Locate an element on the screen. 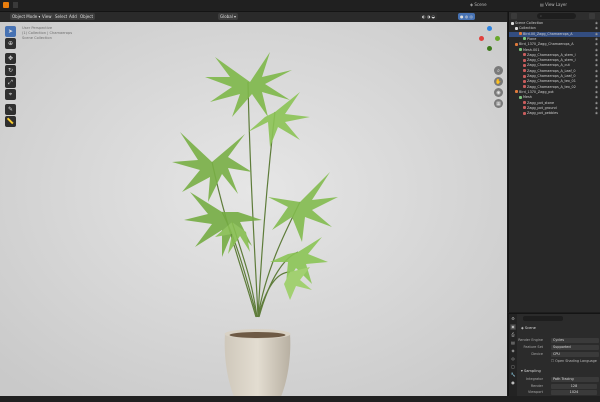 This screenshot has width=600, height=402. status-bar is located at coordinates (300, 399).